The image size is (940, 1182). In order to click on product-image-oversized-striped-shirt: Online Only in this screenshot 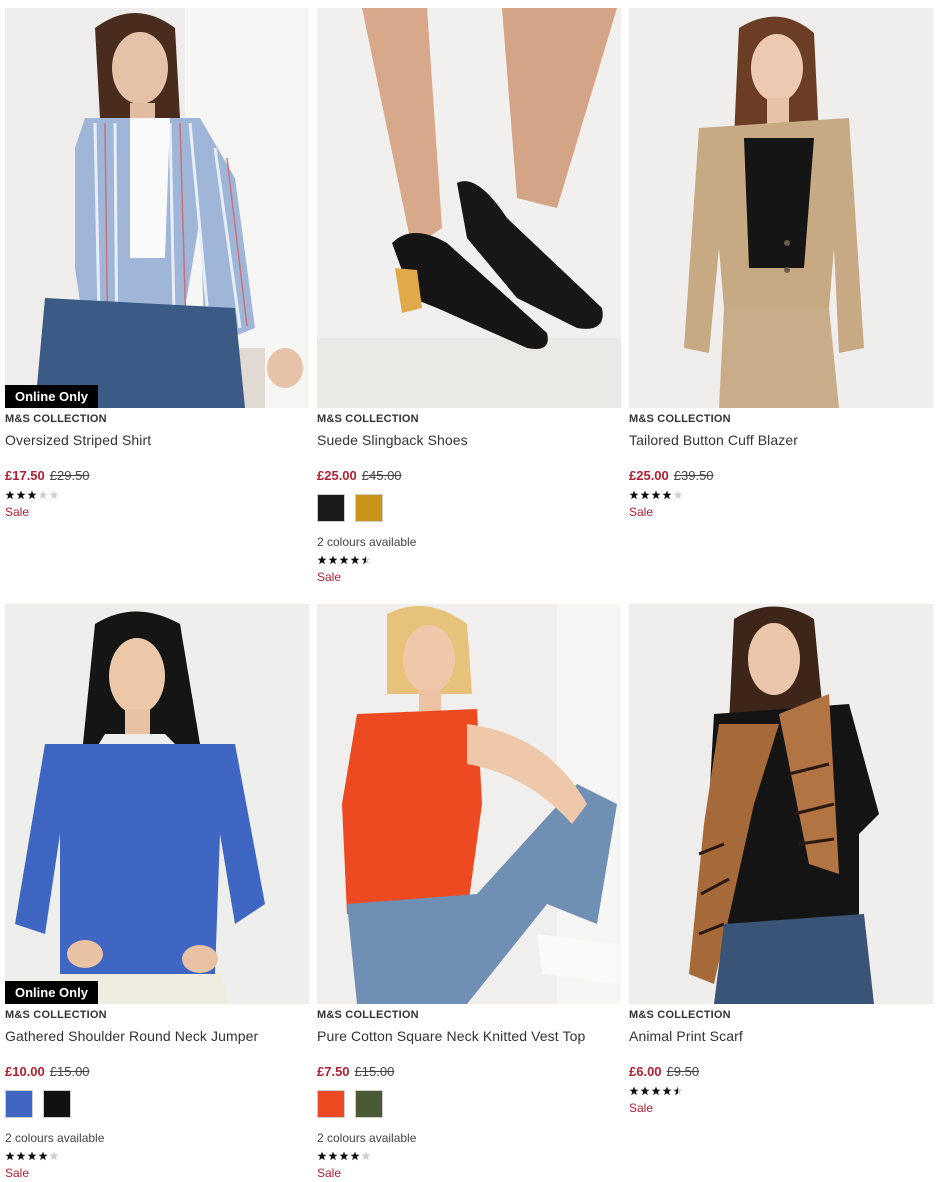, I will do `click(157, 208)`.